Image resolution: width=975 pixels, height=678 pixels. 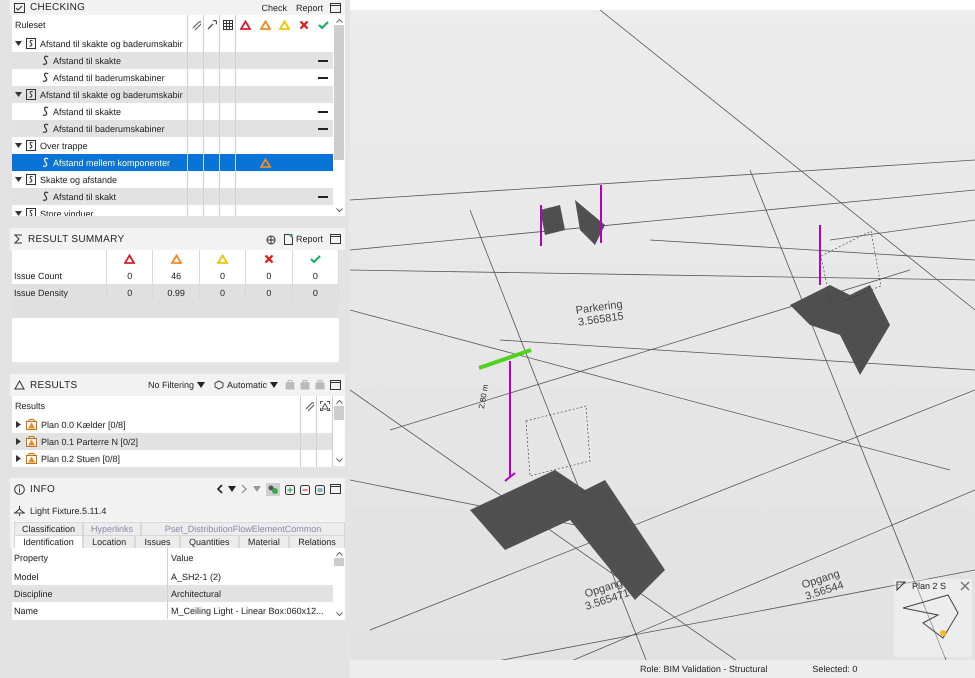 I want to click on viewpoint-icon, so click(x=325, y=406).